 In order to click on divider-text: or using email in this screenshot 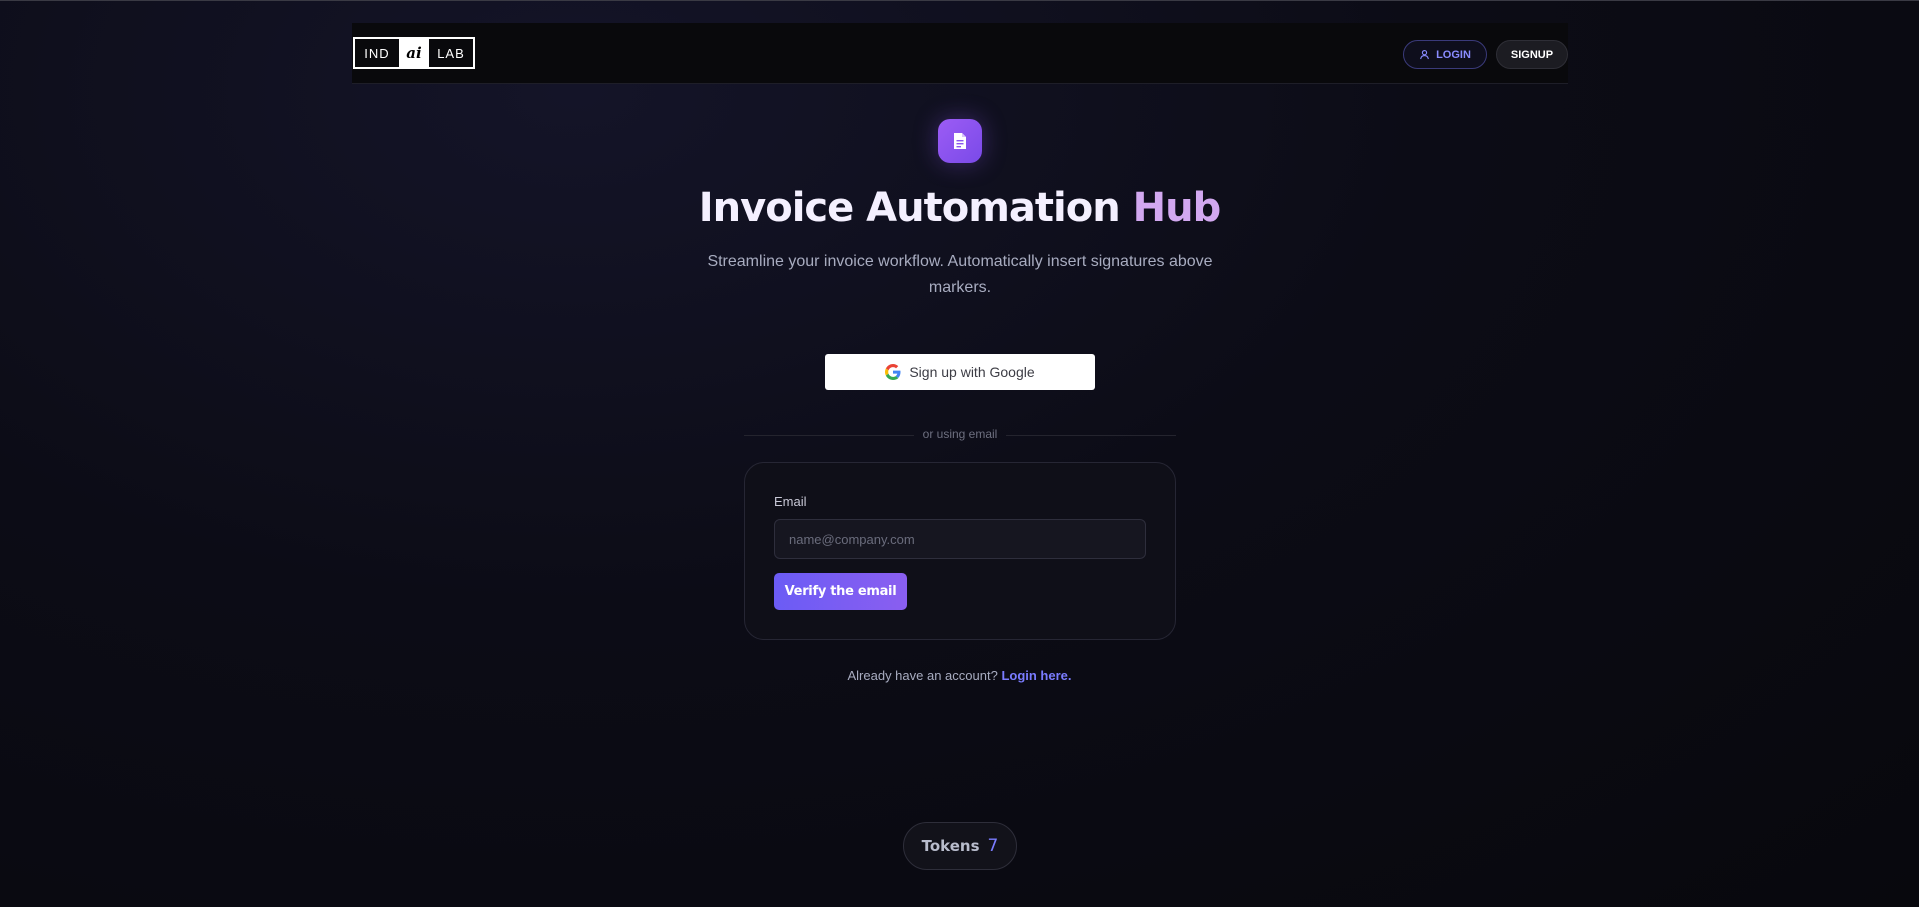, I will do `click(960, 434)`.